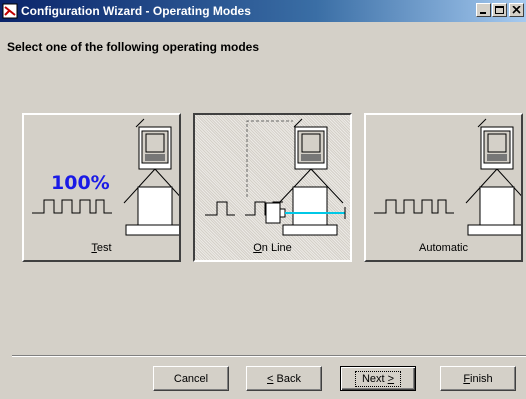  Describe the element at coordinates (80, 183) in the screenshot. I see `test-percentage: 100%` at that location.